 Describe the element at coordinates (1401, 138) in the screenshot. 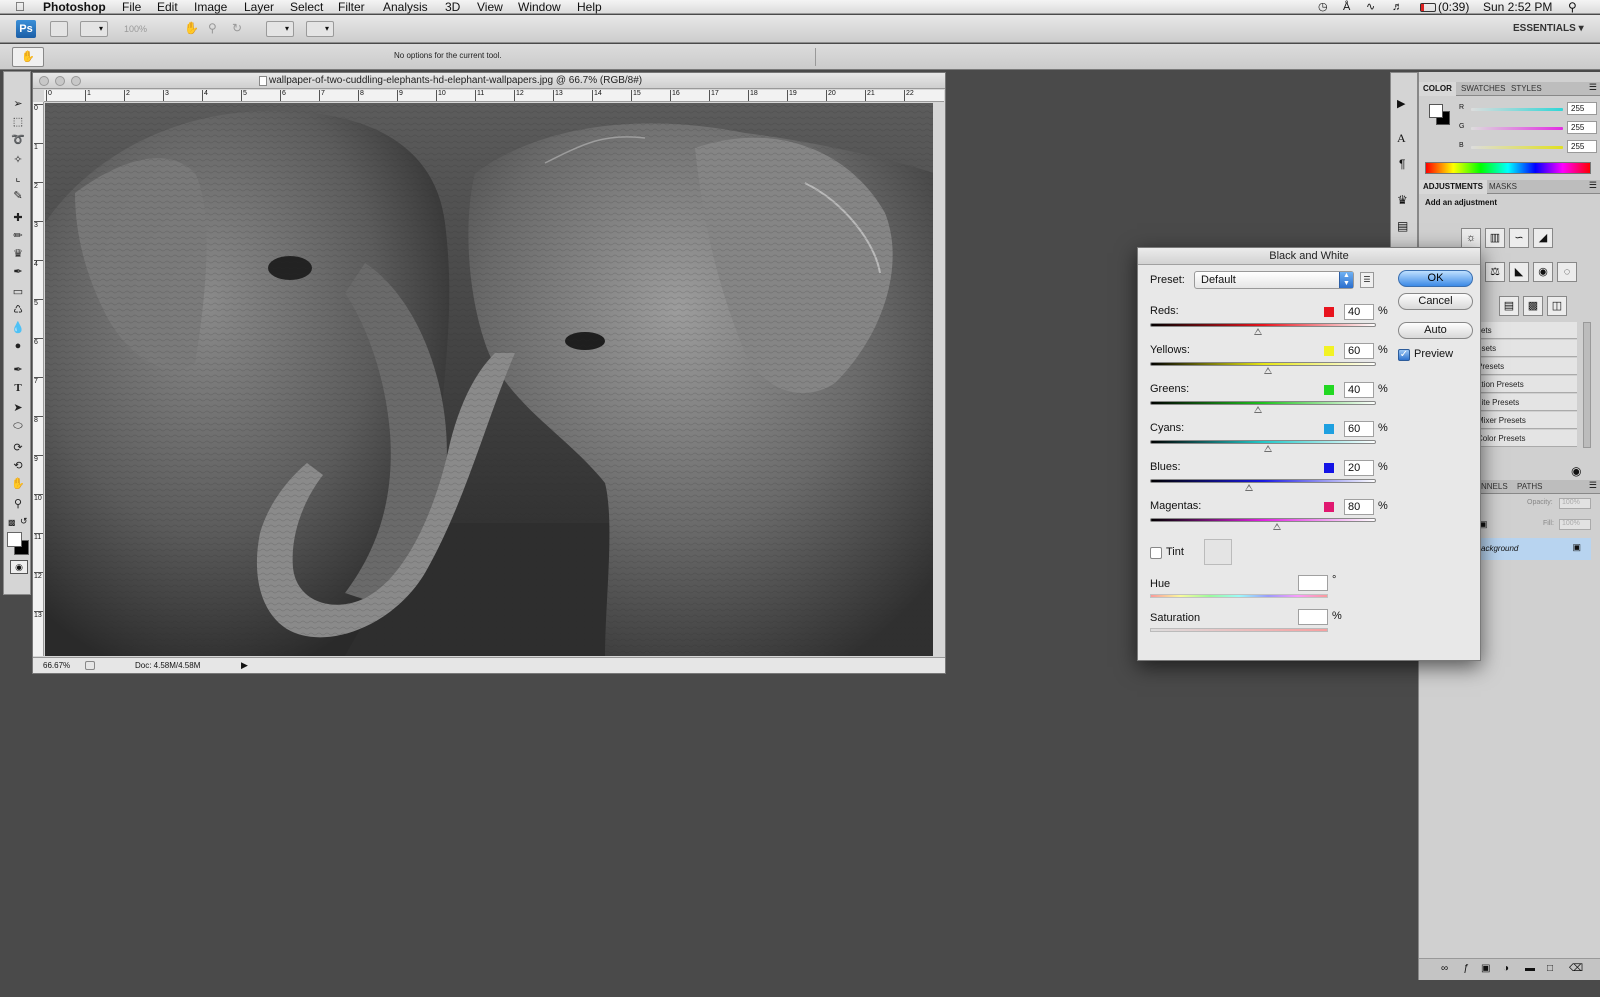

I see `character-panel-icon: A` at that location.